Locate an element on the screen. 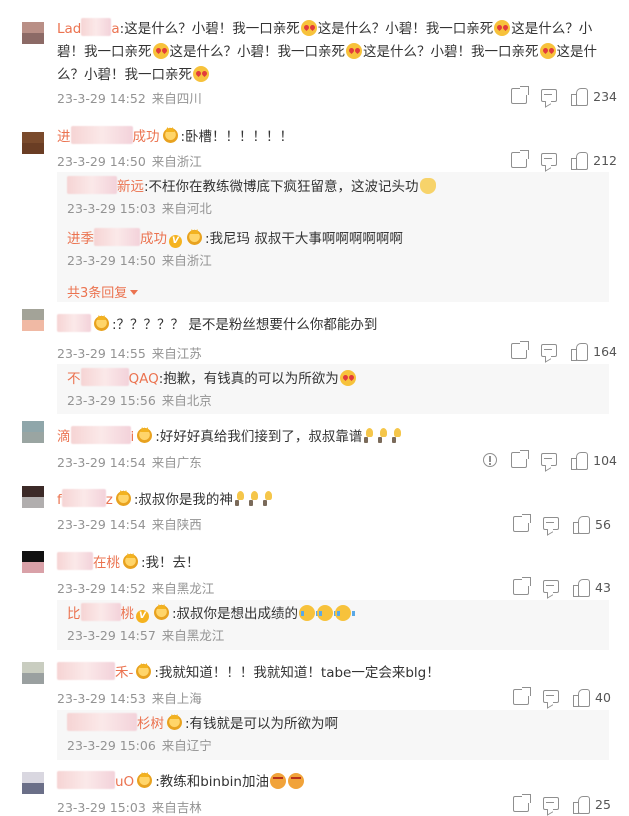 This screenshot has width=629, height=816. comment-text: 滴 i:好好好真给我们接到了，叔叔靠谱 is located at coordinates (333, 437).